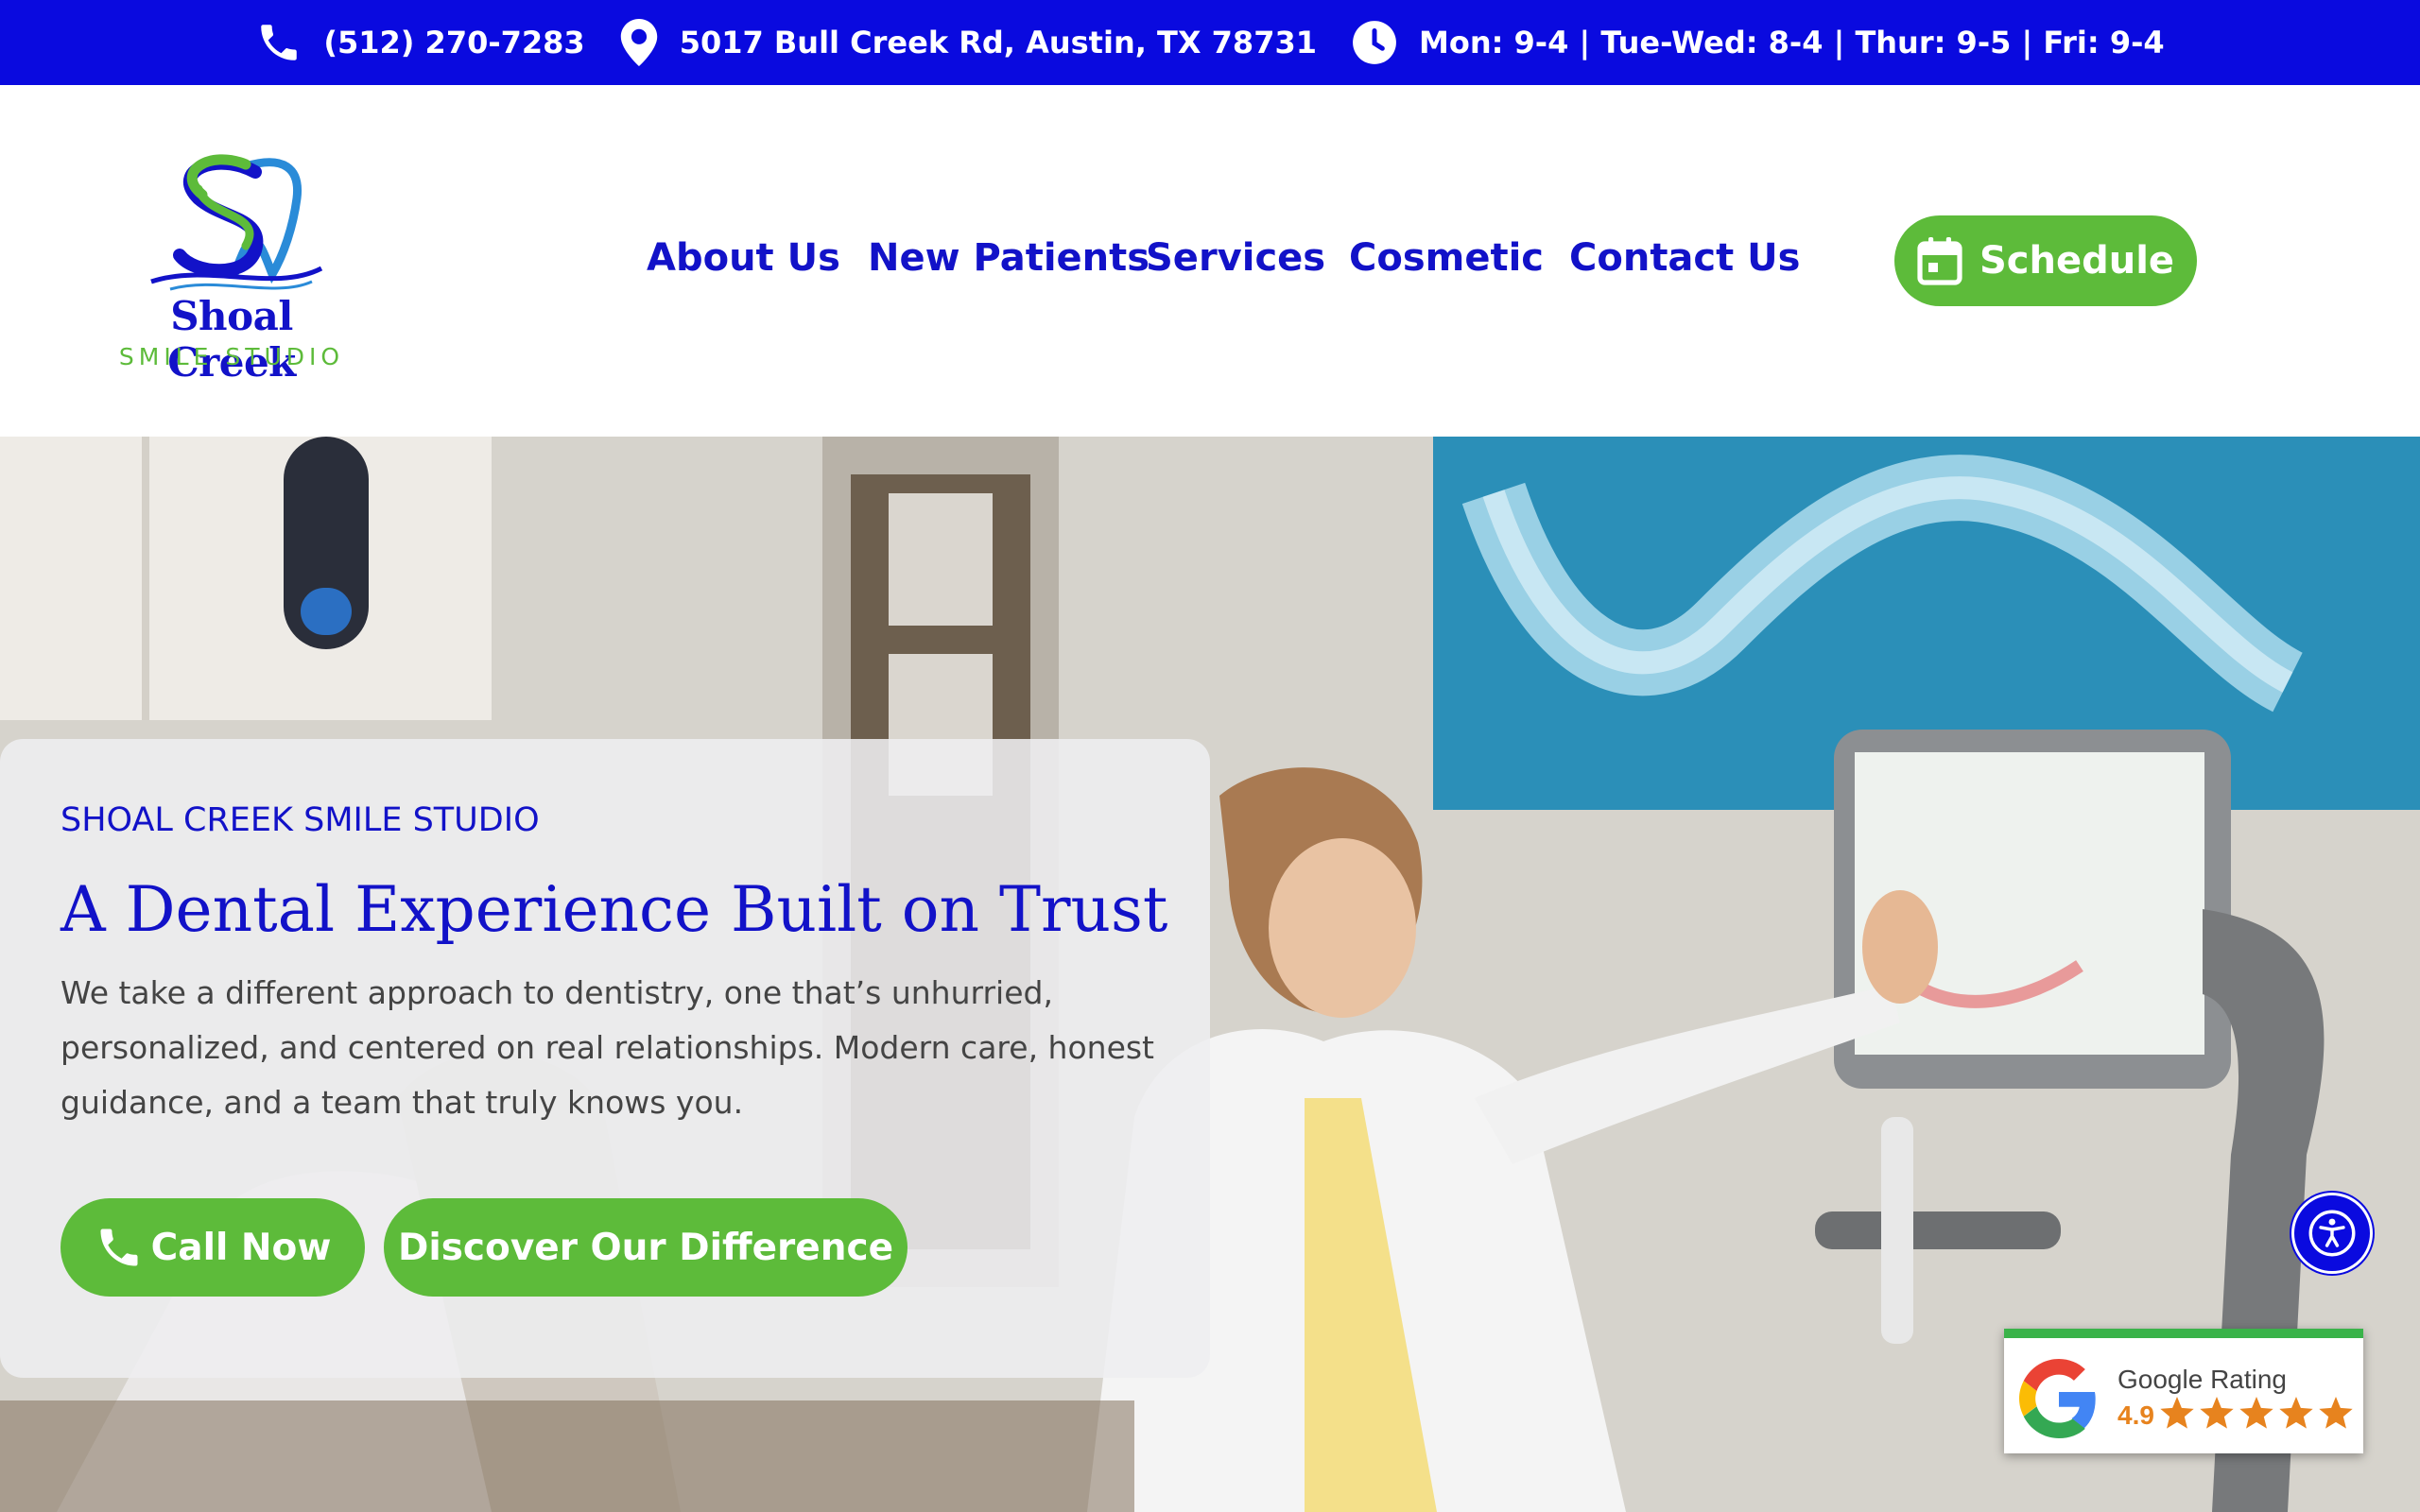 The image size is (2420, 1512). Describe the element at coordinates (1684, 258) in the screenshot. I see `nav-contact-us: Contact Us` at that location.